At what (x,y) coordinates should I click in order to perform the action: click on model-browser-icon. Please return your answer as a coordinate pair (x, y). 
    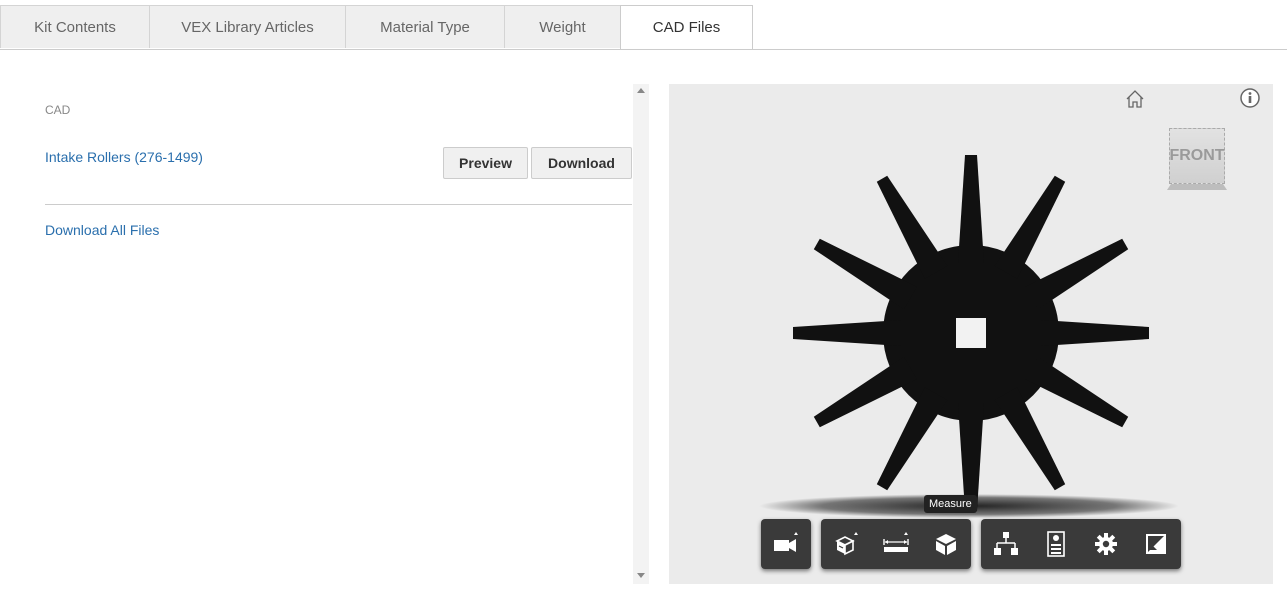
    Looking at the image, I should click on (1006, 544).